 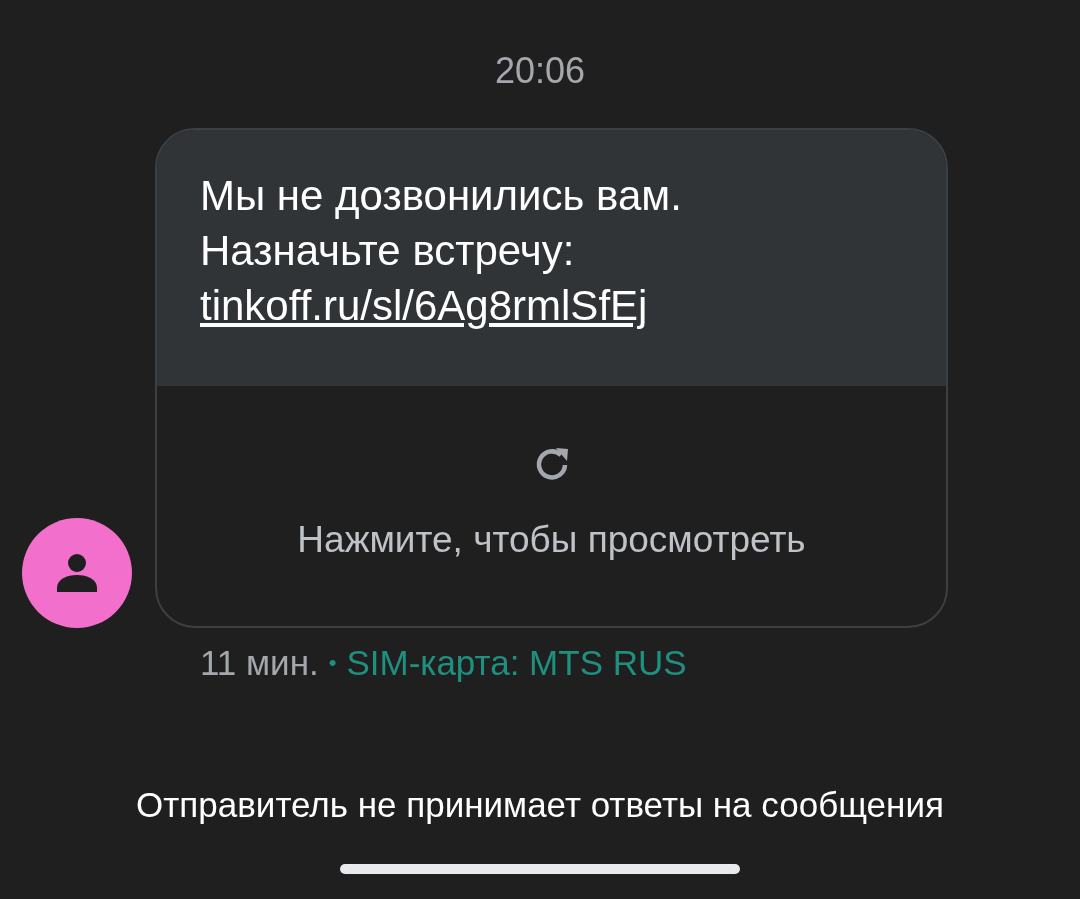 What do you see at coordinates (540, 71) in the screenshot?
I see `message-timestamp: 20:06` at bounding box center [540, 71].